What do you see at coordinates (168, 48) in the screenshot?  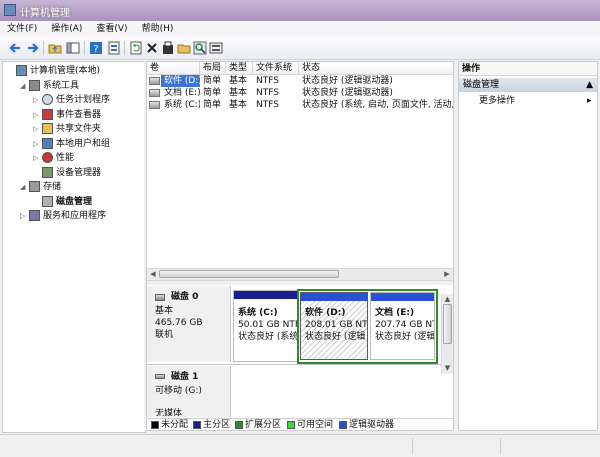 I see `export-list-icon` at bounding box center [168, 48].